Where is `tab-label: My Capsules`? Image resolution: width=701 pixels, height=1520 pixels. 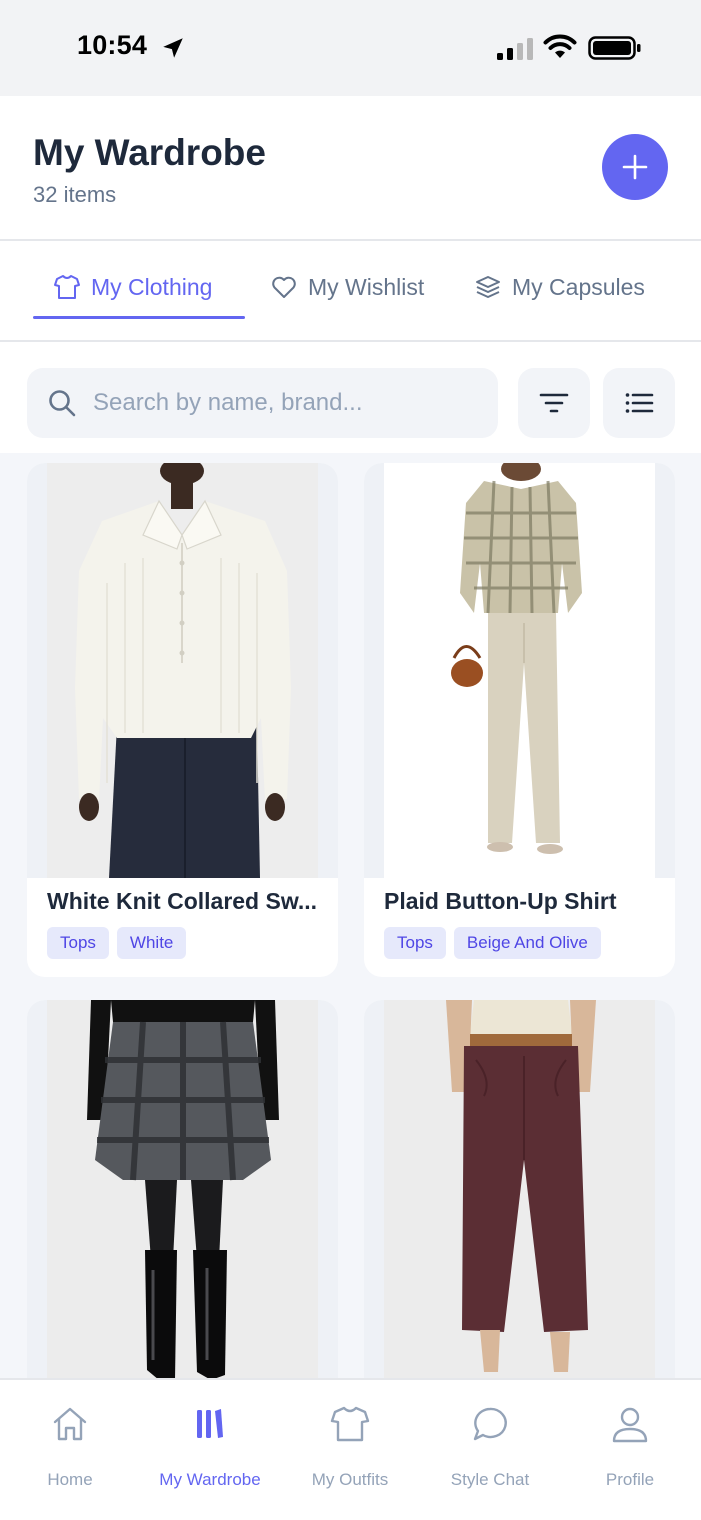
tab-label: My Capsules is located at coordinates (578, 286).